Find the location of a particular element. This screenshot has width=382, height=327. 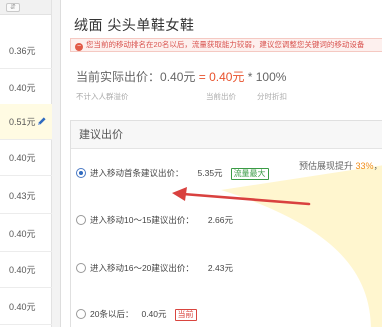

rank-notice-text: 您当前的移动排名在20名以后，流量获取能力较弱，建议您调整您关键词的移动设备 is located at coordinates (225, 44).